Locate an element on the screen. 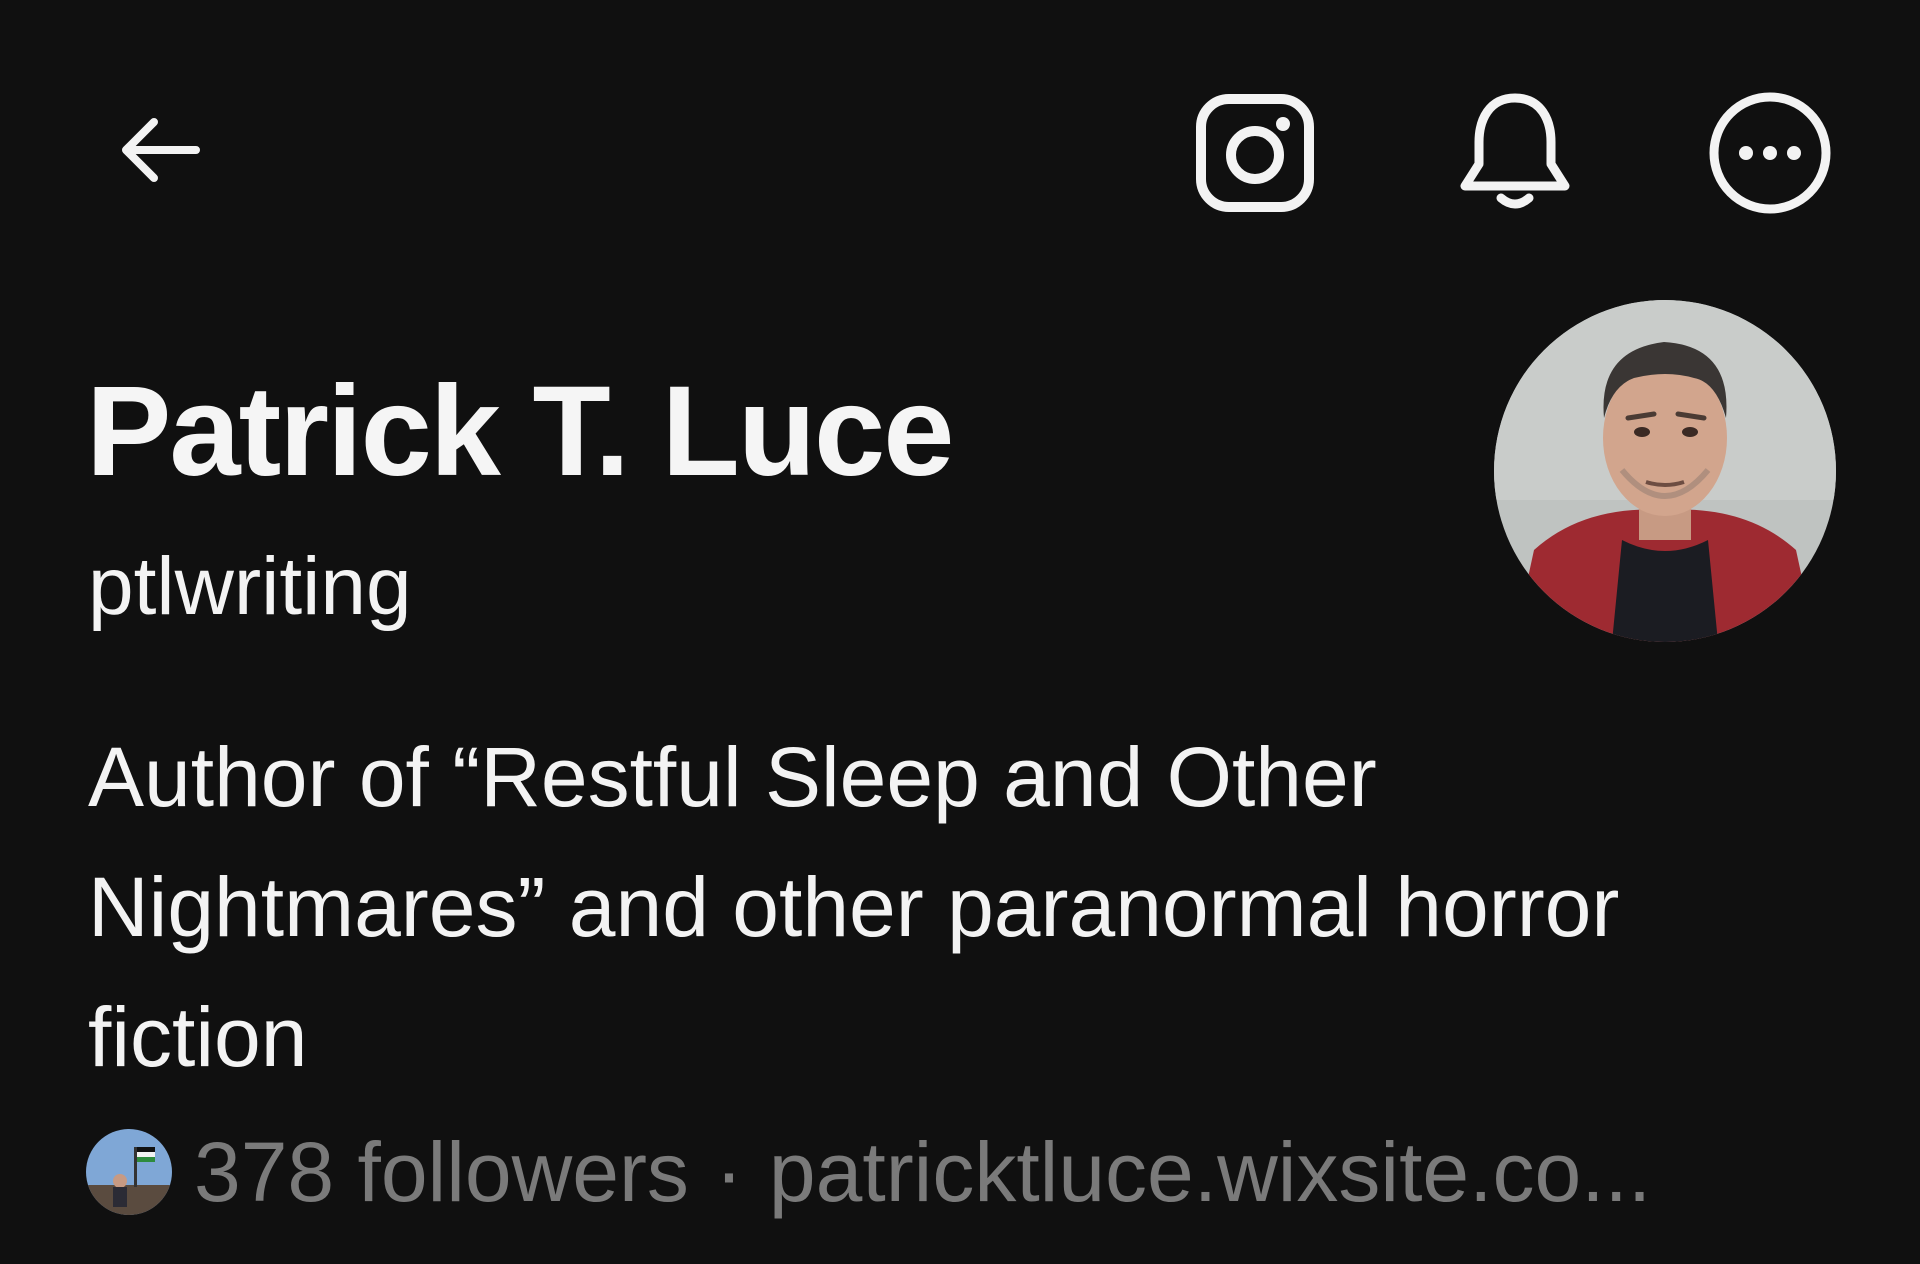 The height and width of the screenshot is (1264, 1920). notifications-button is located at coordinates (1515, 153).